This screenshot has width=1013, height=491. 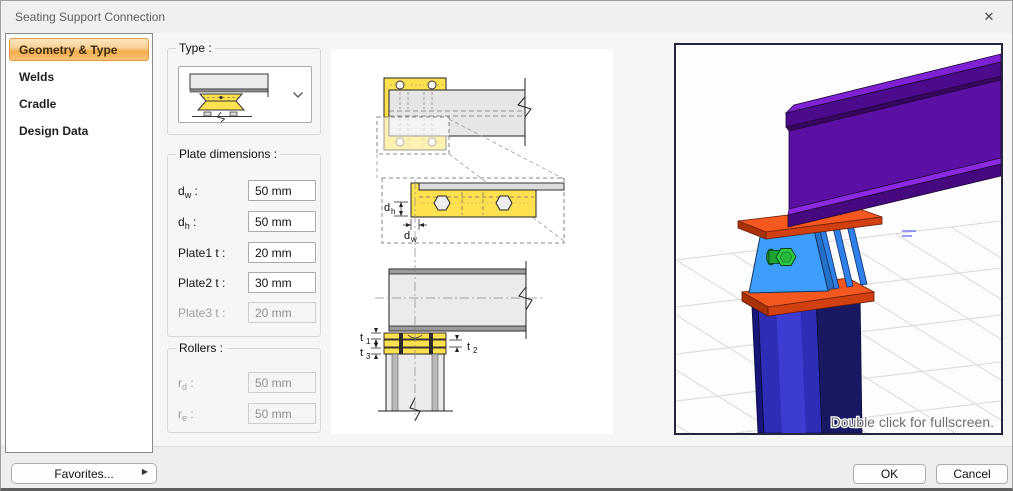 I want to click on titlebar: Seating Support Connection ✕, so click(x=506, y=17).